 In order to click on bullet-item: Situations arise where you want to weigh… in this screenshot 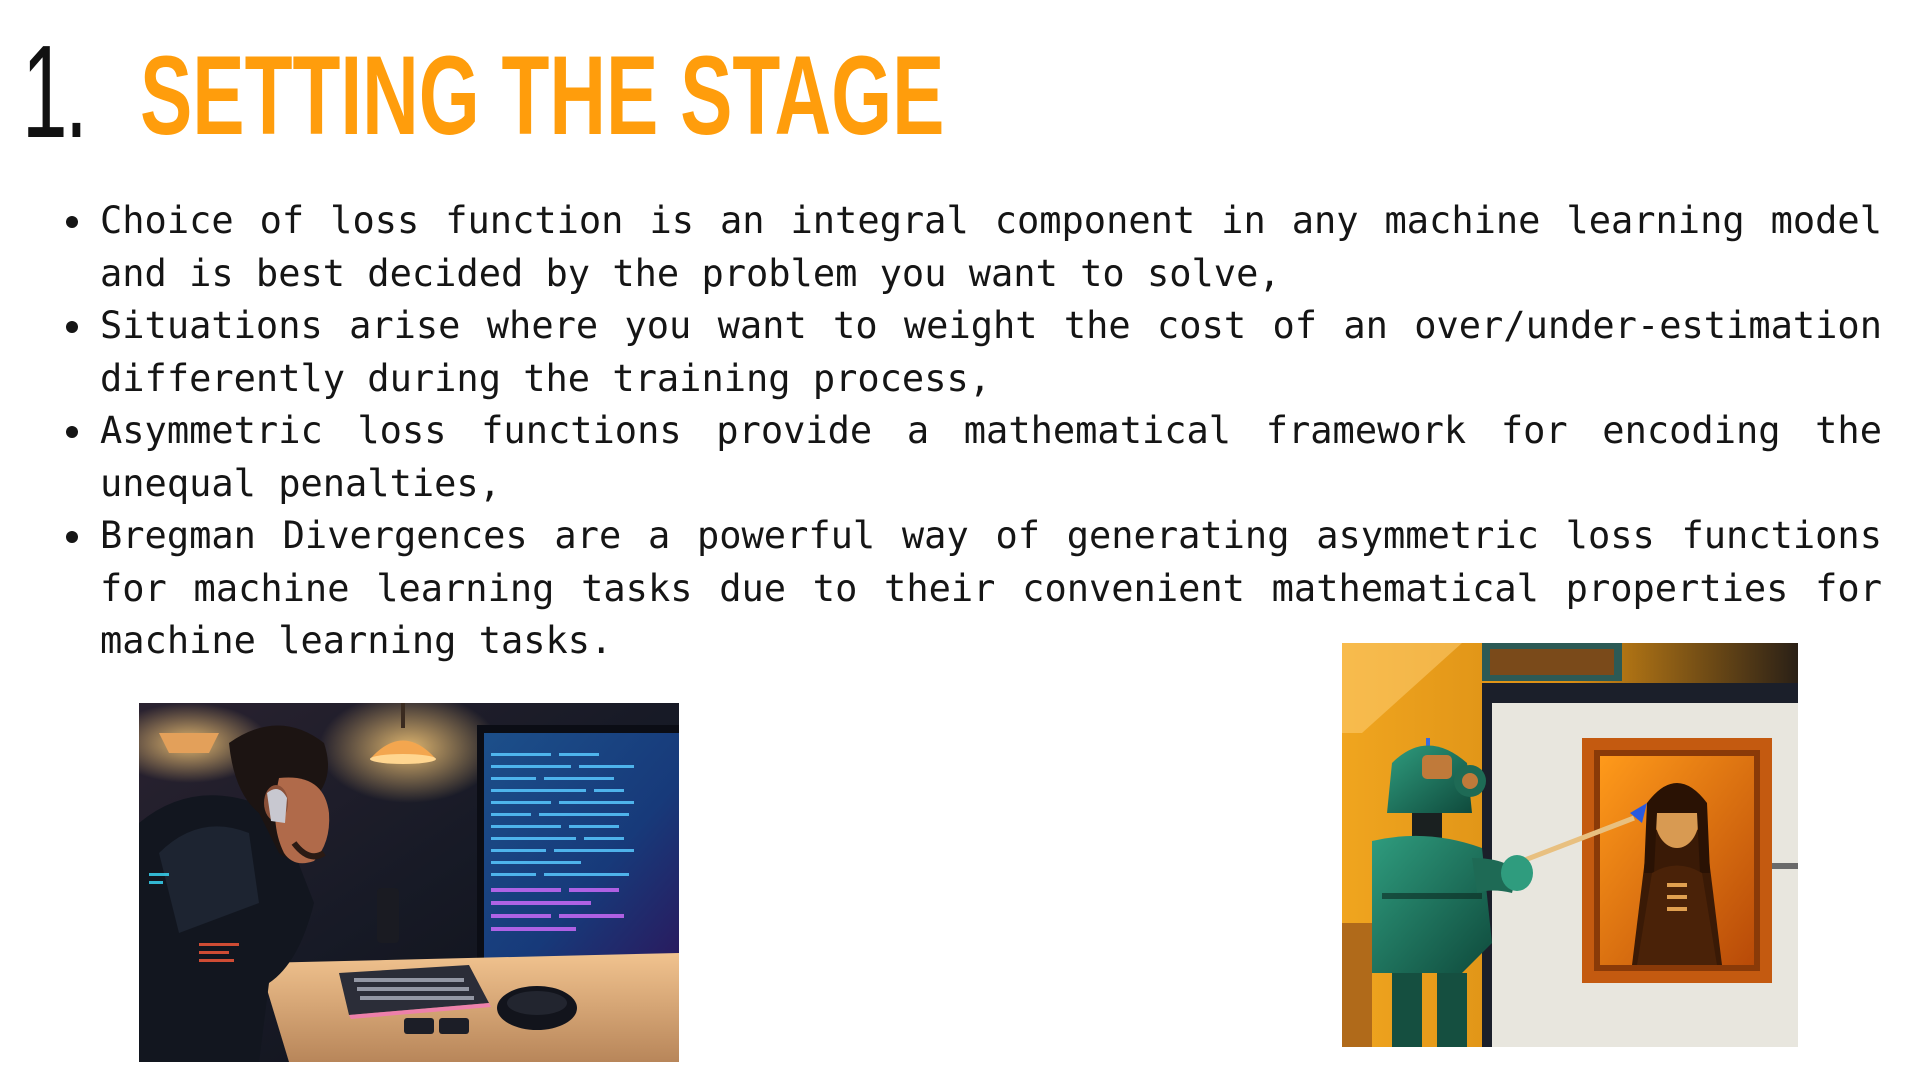, I will do `click(972, 352)`.